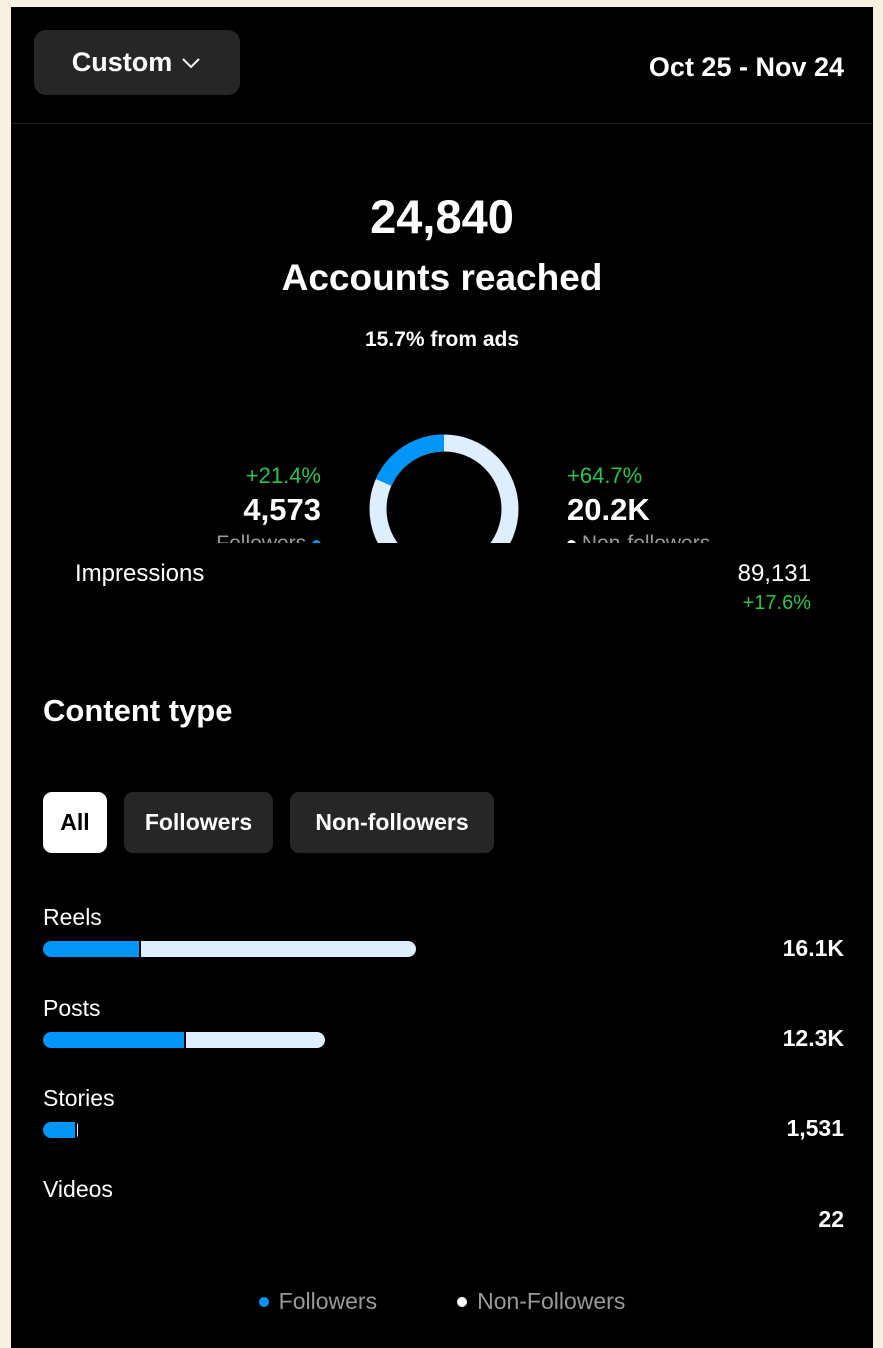  I want to click on content-type-title: Content type, so click(138, 710).